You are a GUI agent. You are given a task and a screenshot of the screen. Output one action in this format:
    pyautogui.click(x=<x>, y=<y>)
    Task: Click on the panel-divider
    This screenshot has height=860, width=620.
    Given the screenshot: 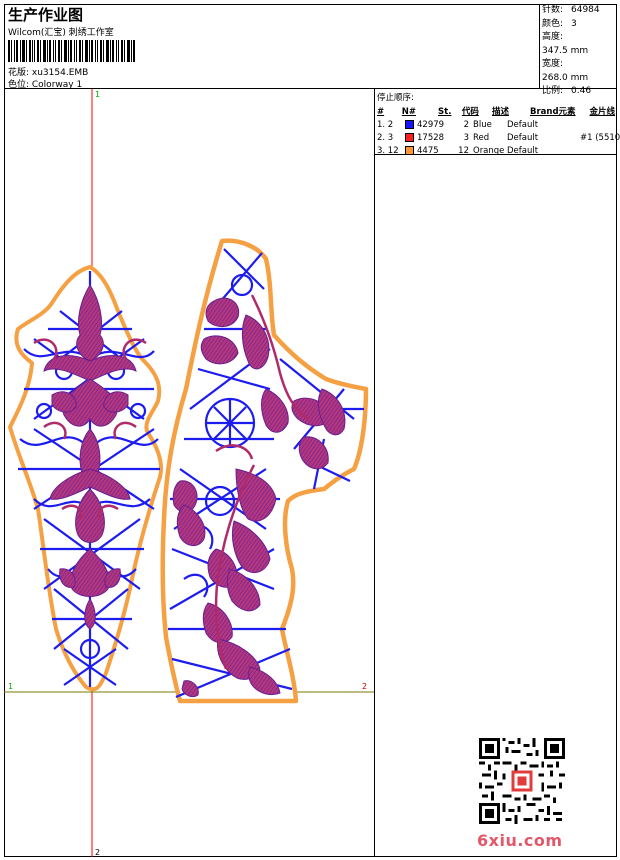 What is the action you would take?
    pyautogui.click(x=374, y=473)
    